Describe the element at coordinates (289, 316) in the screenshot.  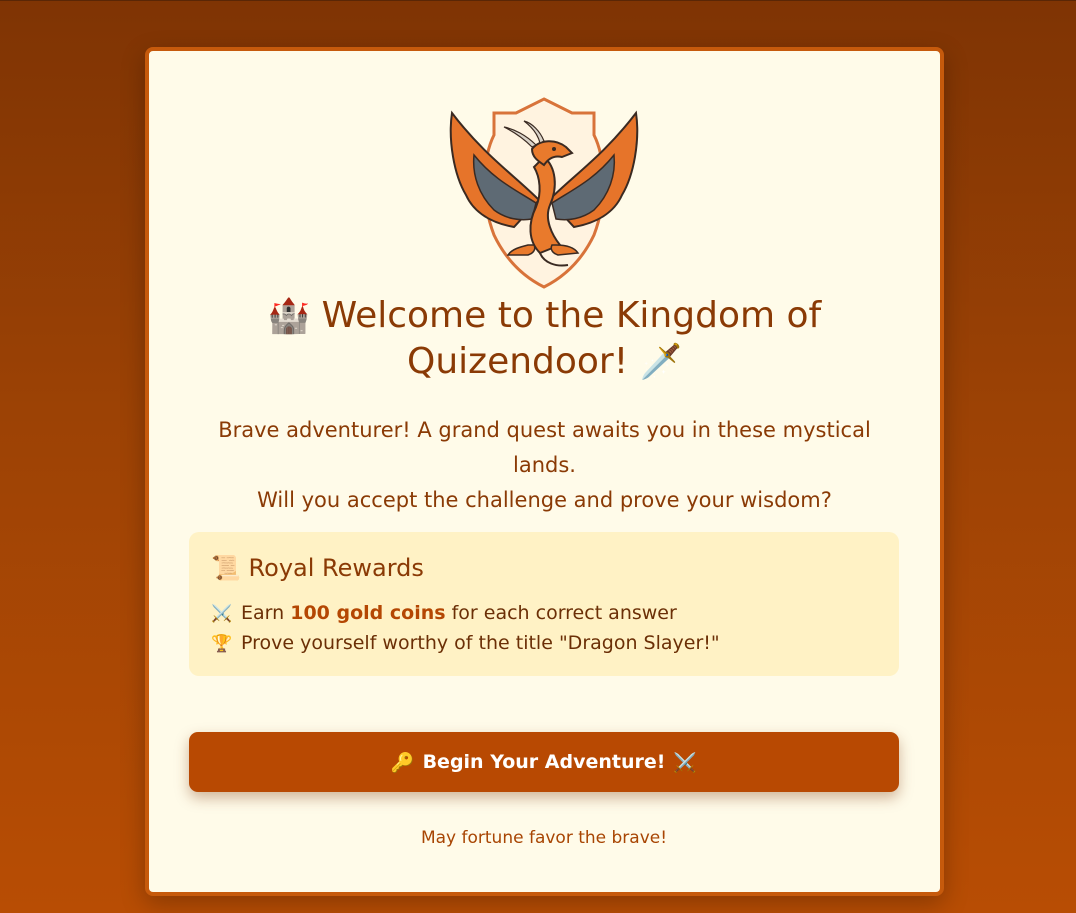
I see `castle-icon: 🏰` at that location.